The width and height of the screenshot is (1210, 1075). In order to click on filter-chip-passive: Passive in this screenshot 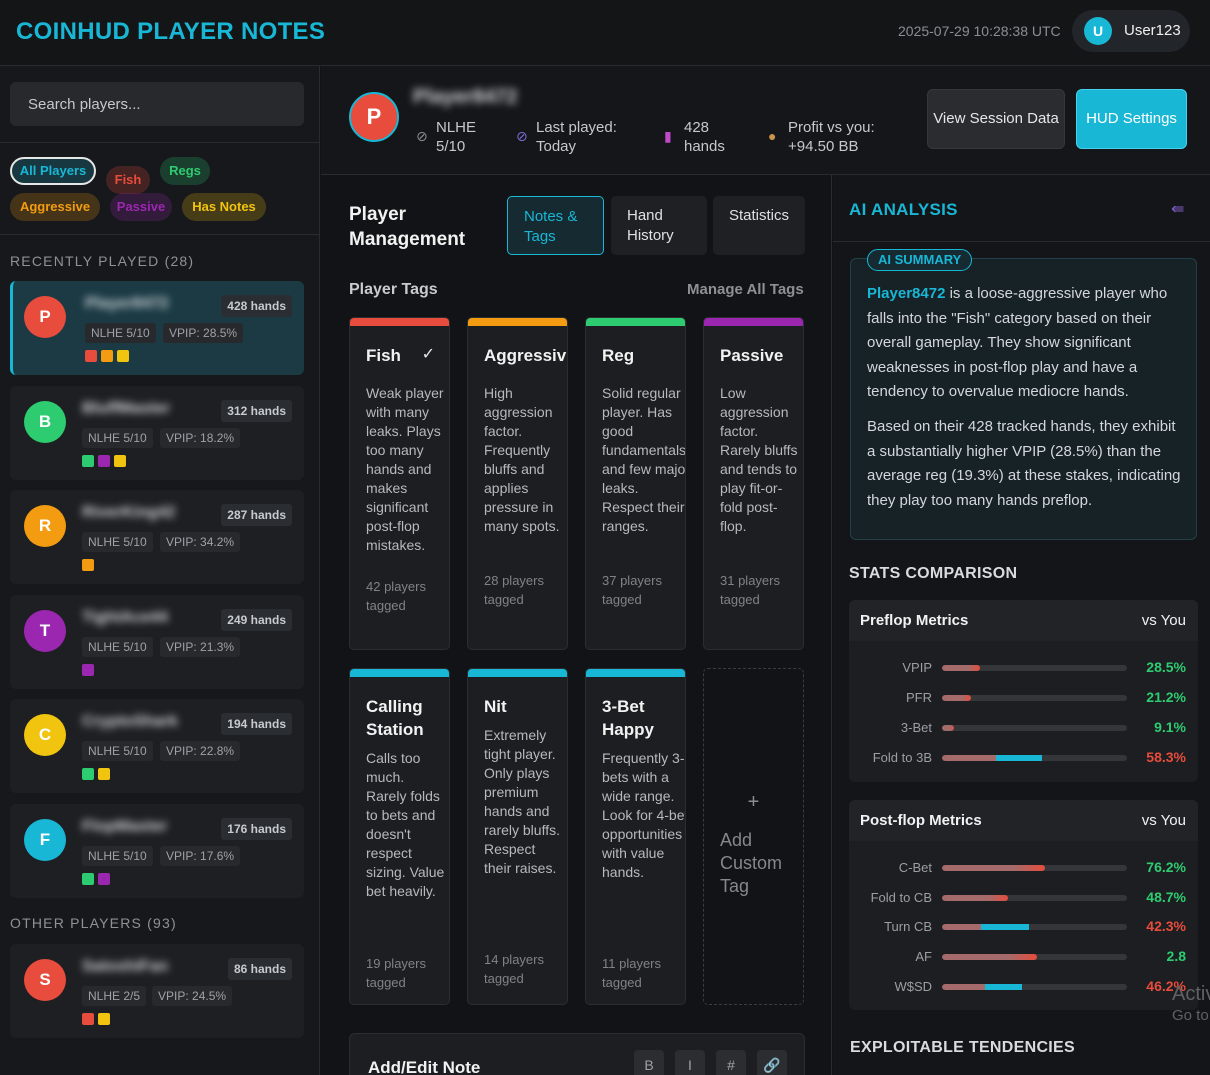, I will do `click(141, 207)`.